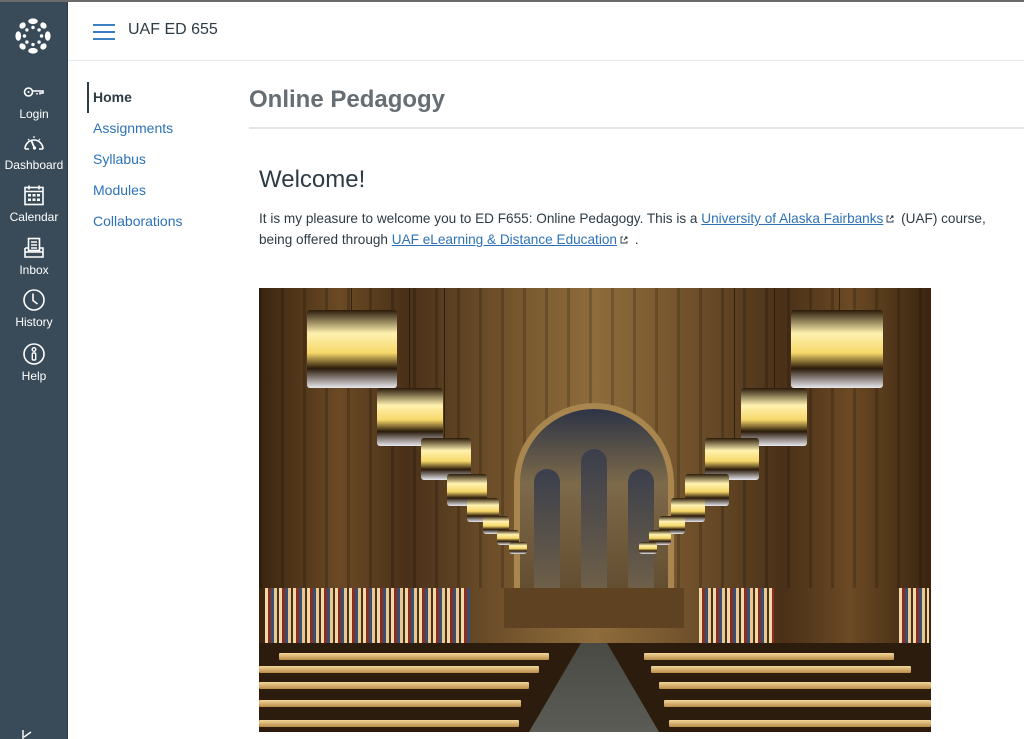  Describe the element at coordinates (594, 608) in the screenshot. I see `photo-back-wall` at that location.